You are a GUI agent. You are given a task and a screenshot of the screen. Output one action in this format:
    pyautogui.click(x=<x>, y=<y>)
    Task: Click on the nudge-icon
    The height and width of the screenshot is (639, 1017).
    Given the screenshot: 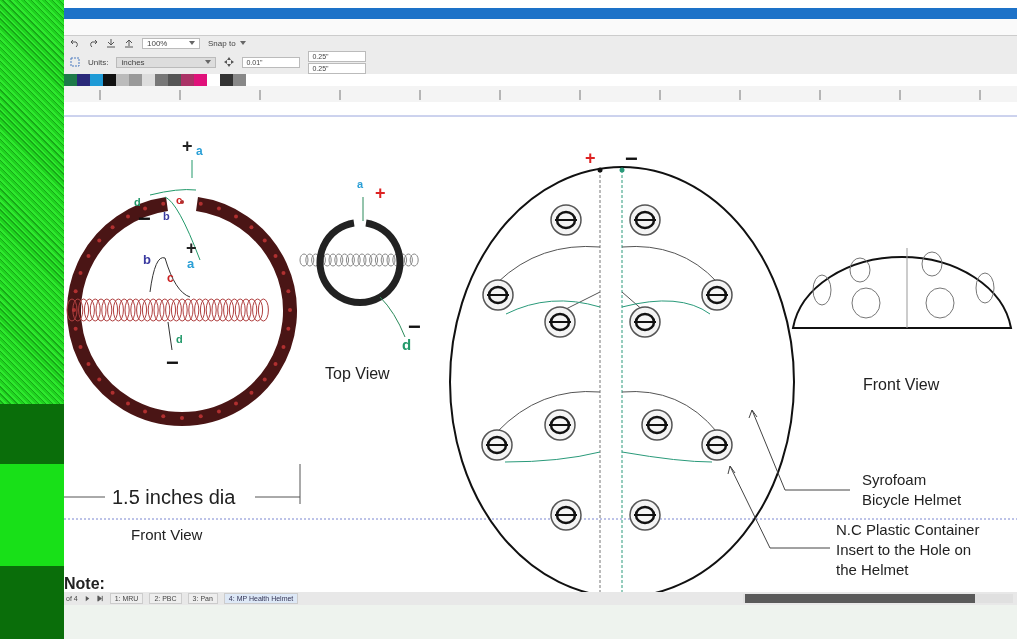 What is the action you would take?
    pyautogui.click(x=229, y=62)
    